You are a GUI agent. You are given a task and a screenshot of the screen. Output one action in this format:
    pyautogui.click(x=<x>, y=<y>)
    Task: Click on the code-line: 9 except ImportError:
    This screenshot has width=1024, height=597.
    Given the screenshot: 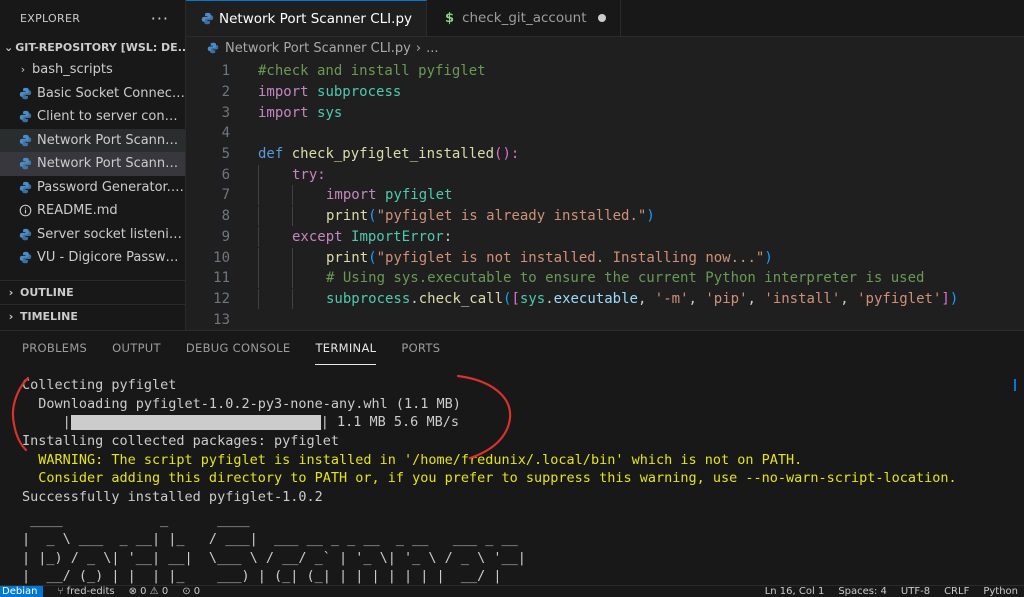 What is the action you would take?
    pyautogui.click(x=605, y=237)
    